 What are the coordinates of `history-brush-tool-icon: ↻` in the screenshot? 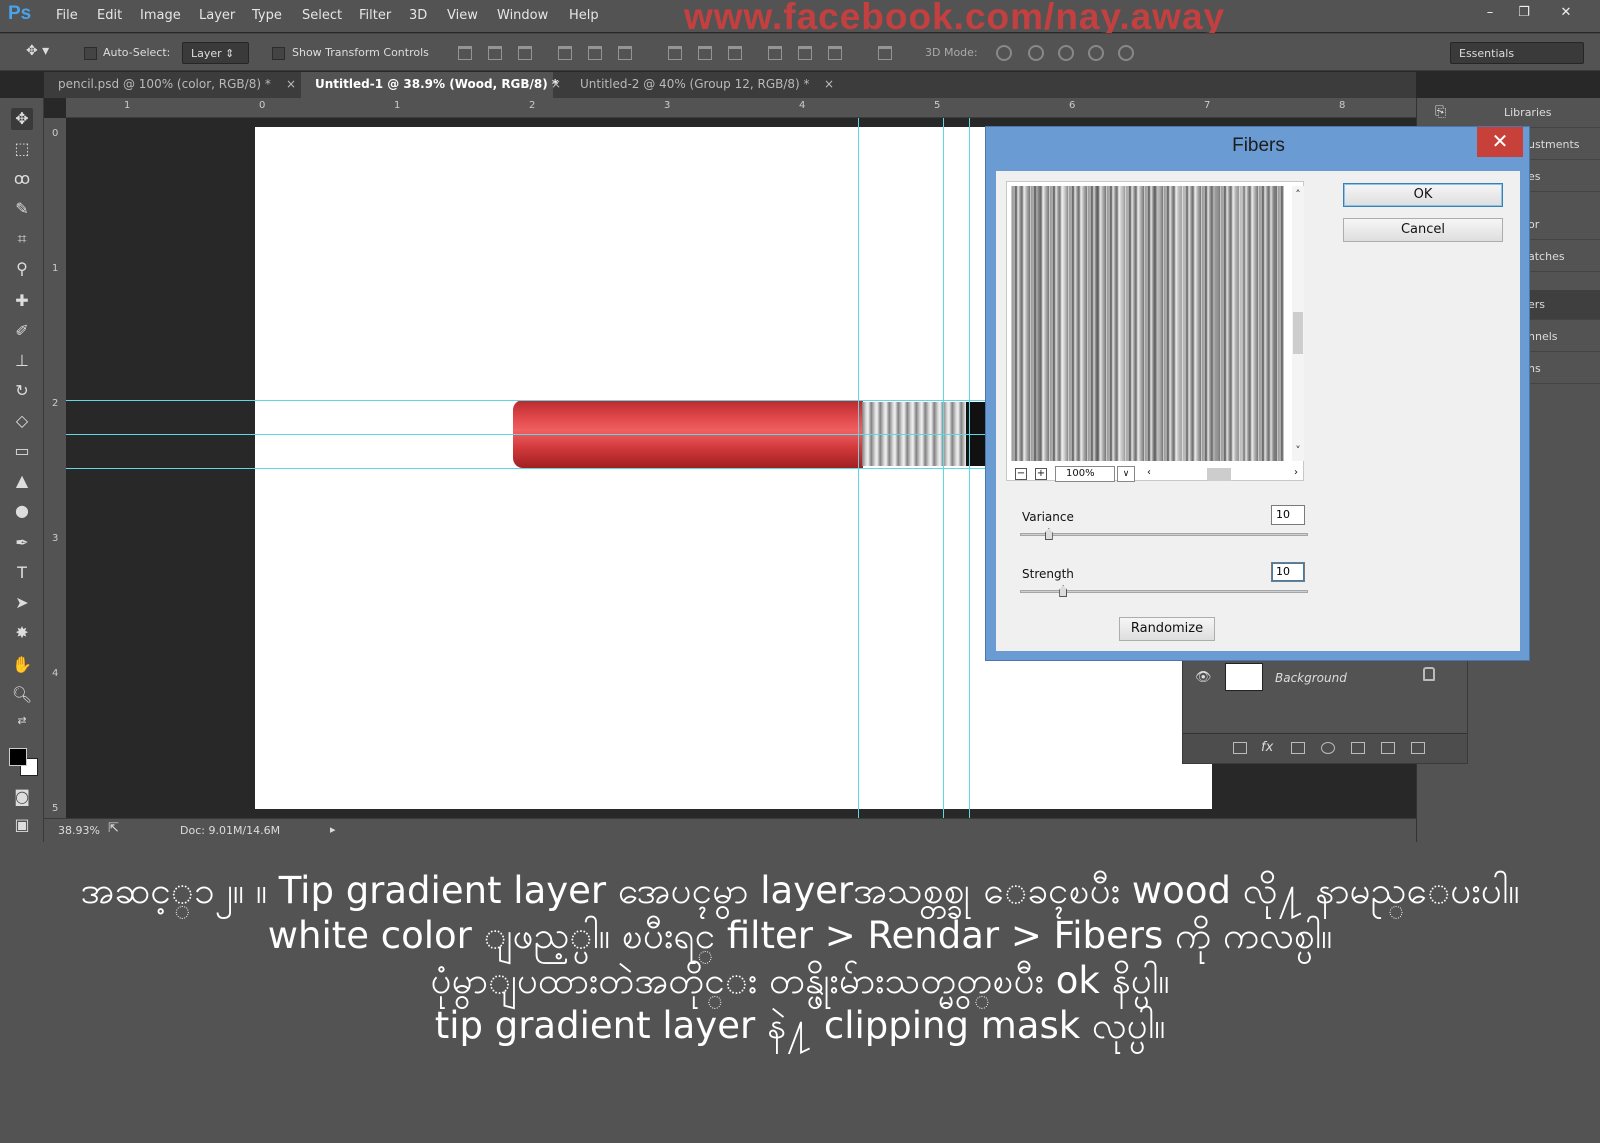 It's located at (22, 391).